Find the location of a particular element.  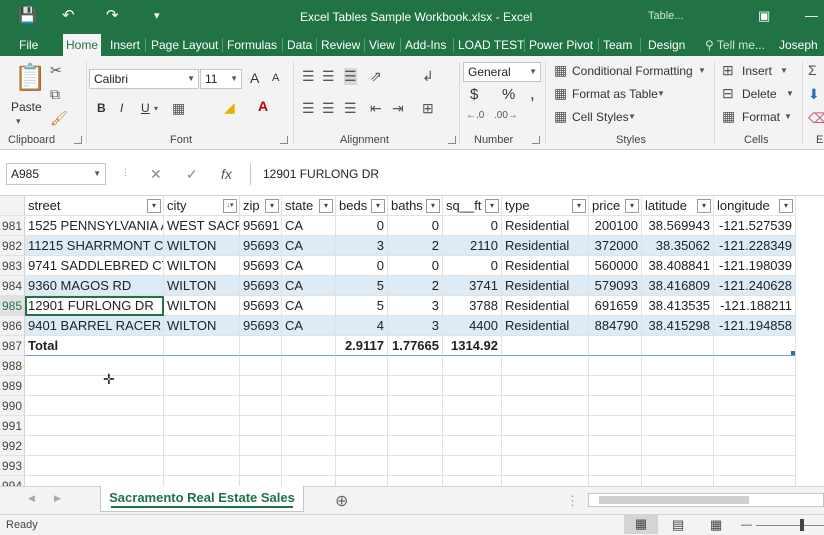

table-cell: 560000 is located at coordinates (615, 266).